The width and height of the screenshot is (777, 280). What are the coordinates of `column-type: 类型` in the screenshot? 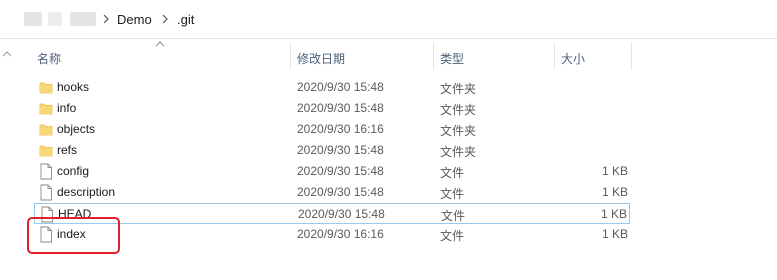 It's located at (452, 58).